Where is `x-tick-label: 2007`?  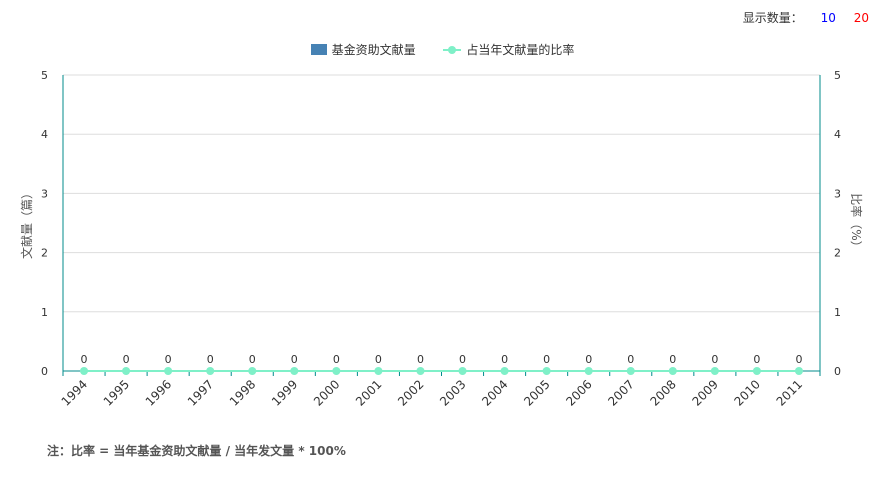
x-tick-label: 2007 is located at coordinates (620, 392).